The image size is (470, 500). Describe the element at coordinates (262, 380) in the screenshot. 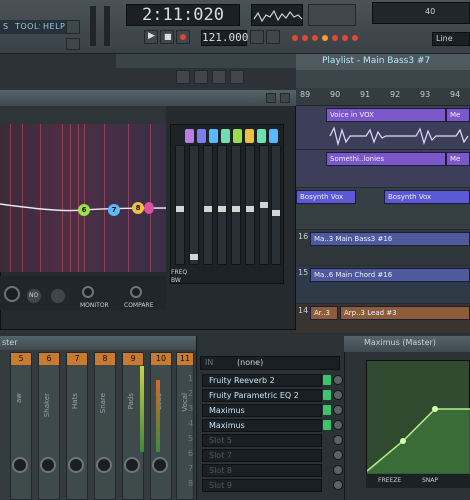

I see `fx-slot: Fruity Reeverb 2` at that location.